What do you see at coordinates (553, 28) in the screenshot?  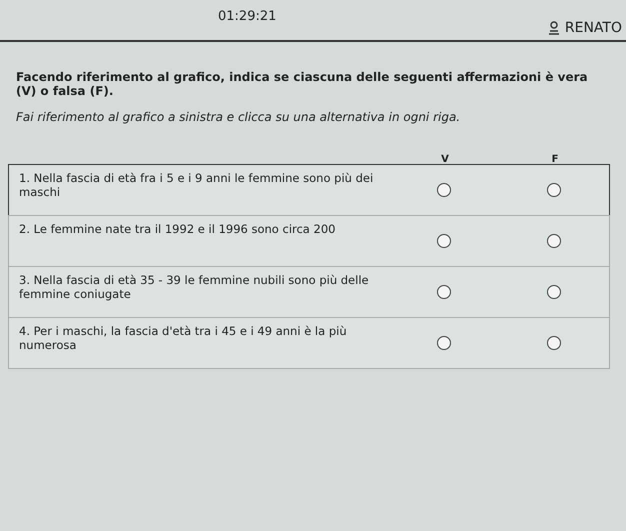 I see `user-icon` at bounding box center [553, 28].